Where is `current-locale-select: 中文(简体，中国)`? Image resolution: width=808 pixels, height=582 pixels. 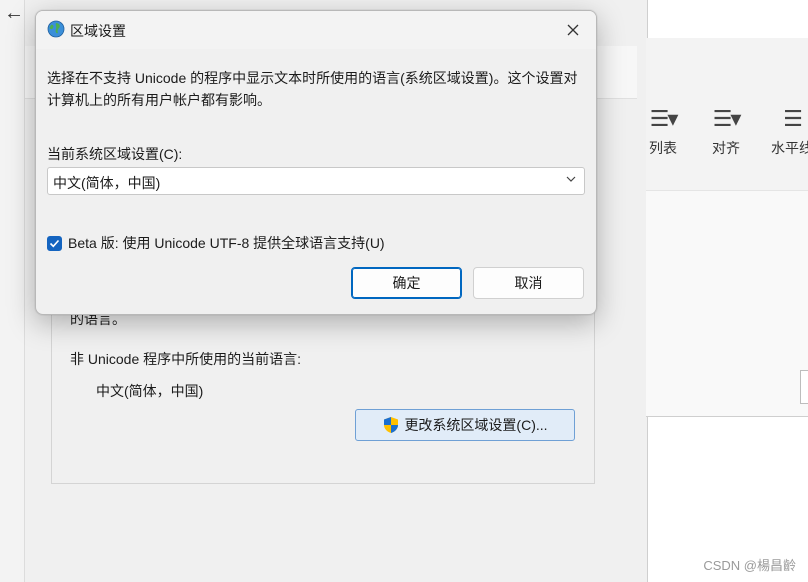
current-locale-select: 中文(简体，中国) is located at coordinates (316, 181).